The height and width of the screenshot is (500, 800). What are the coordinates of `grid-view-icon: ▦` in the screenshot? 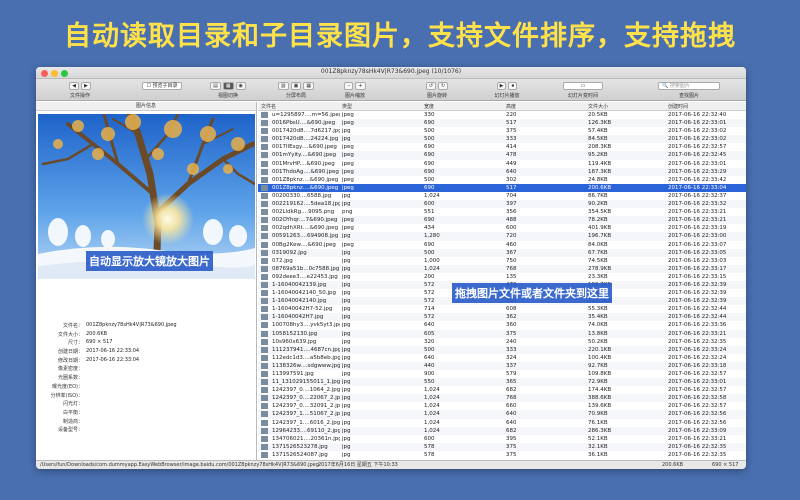 It's located at (228, 85).